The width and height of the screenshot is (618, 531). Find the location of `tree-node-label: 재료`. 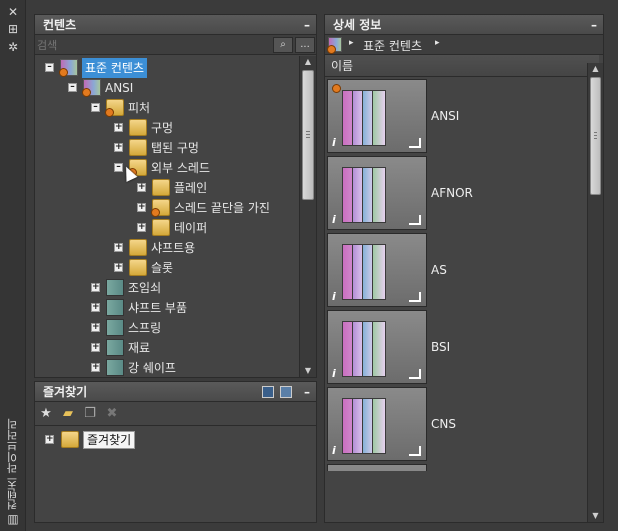

tree-node-label: 재료 is located at coordinates (139, 348).